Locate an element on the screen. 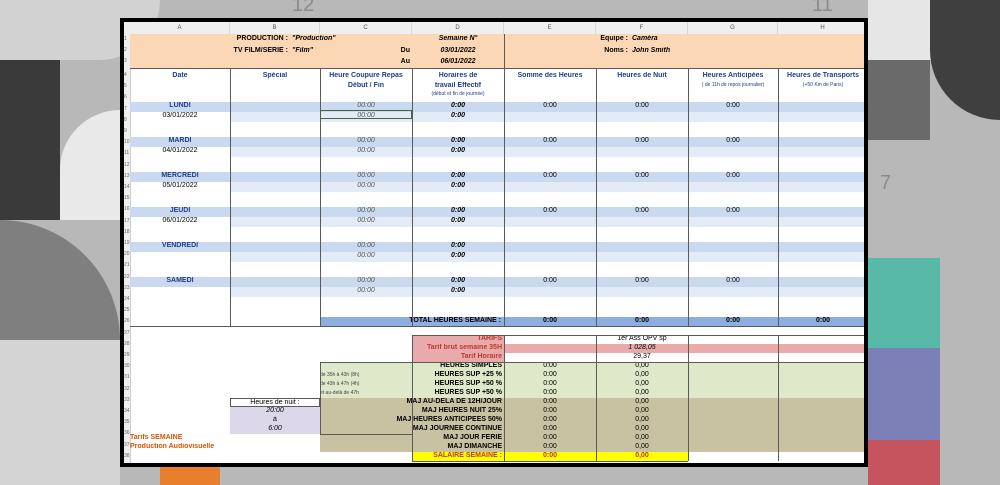  col-nuit: Heures de Nuit is located at coordinates (642, 75).